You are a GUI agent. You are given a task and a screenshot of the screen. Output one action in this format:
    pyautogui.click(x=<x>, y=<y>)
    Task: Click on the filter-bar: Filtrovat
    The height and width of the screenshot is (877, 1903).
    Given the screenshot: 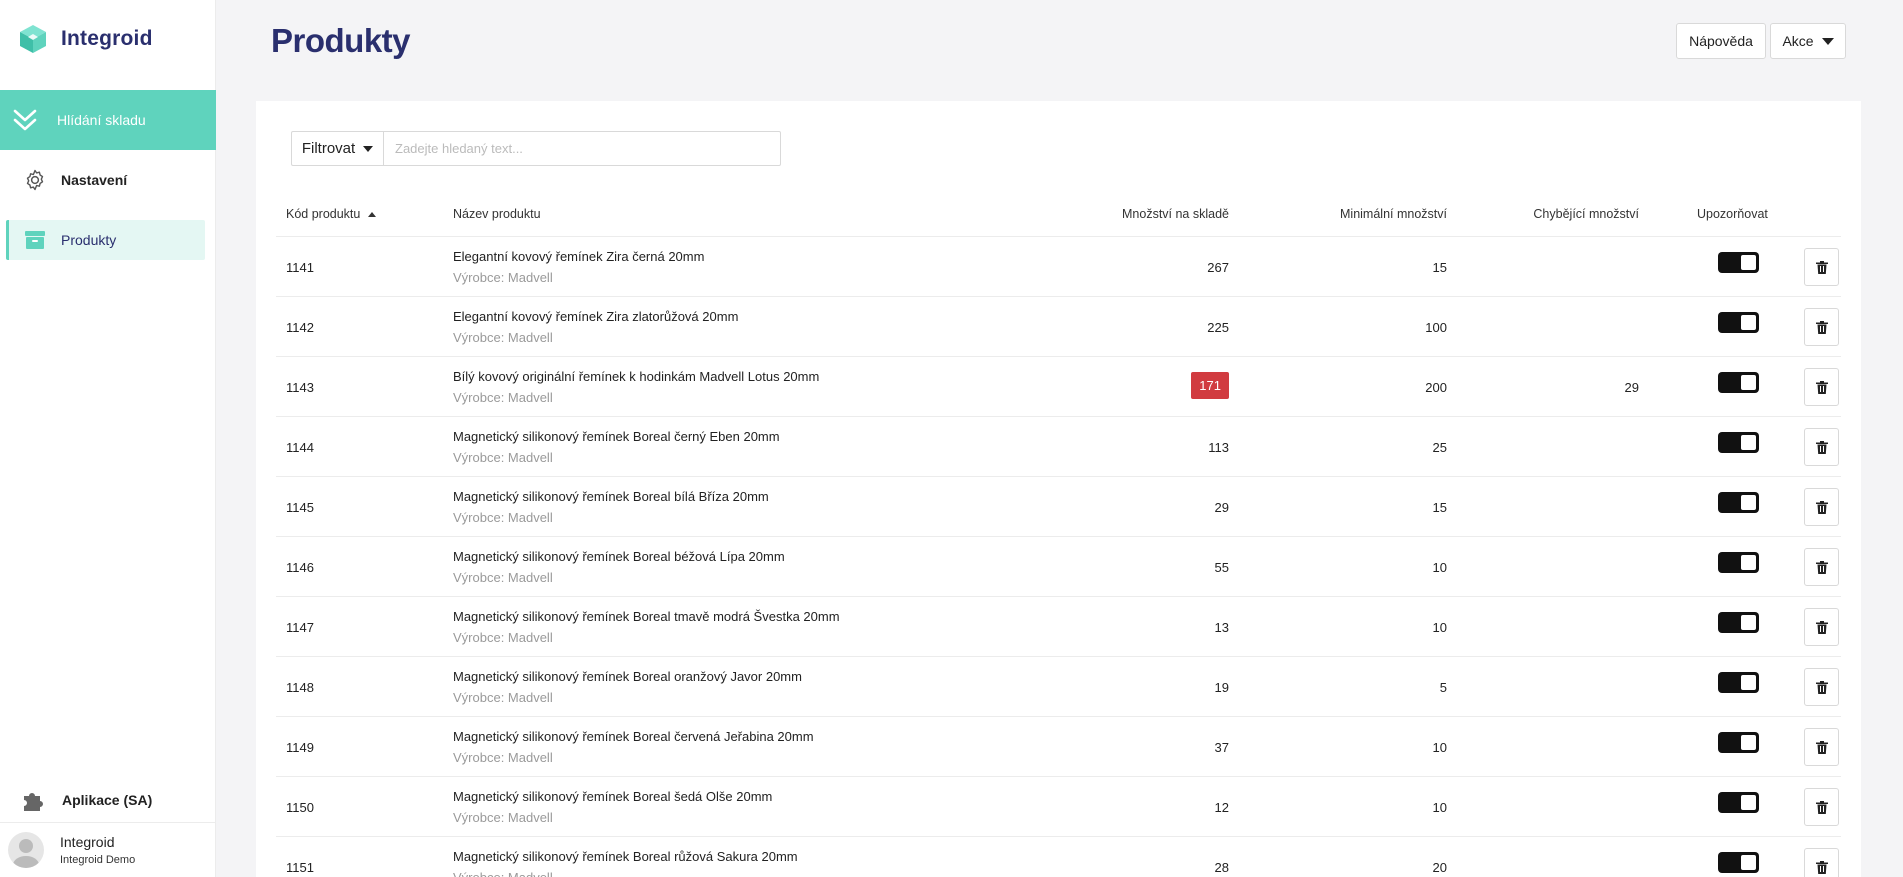 What is the action you would take?
    pyautogui.click(x=536, y=148)
    